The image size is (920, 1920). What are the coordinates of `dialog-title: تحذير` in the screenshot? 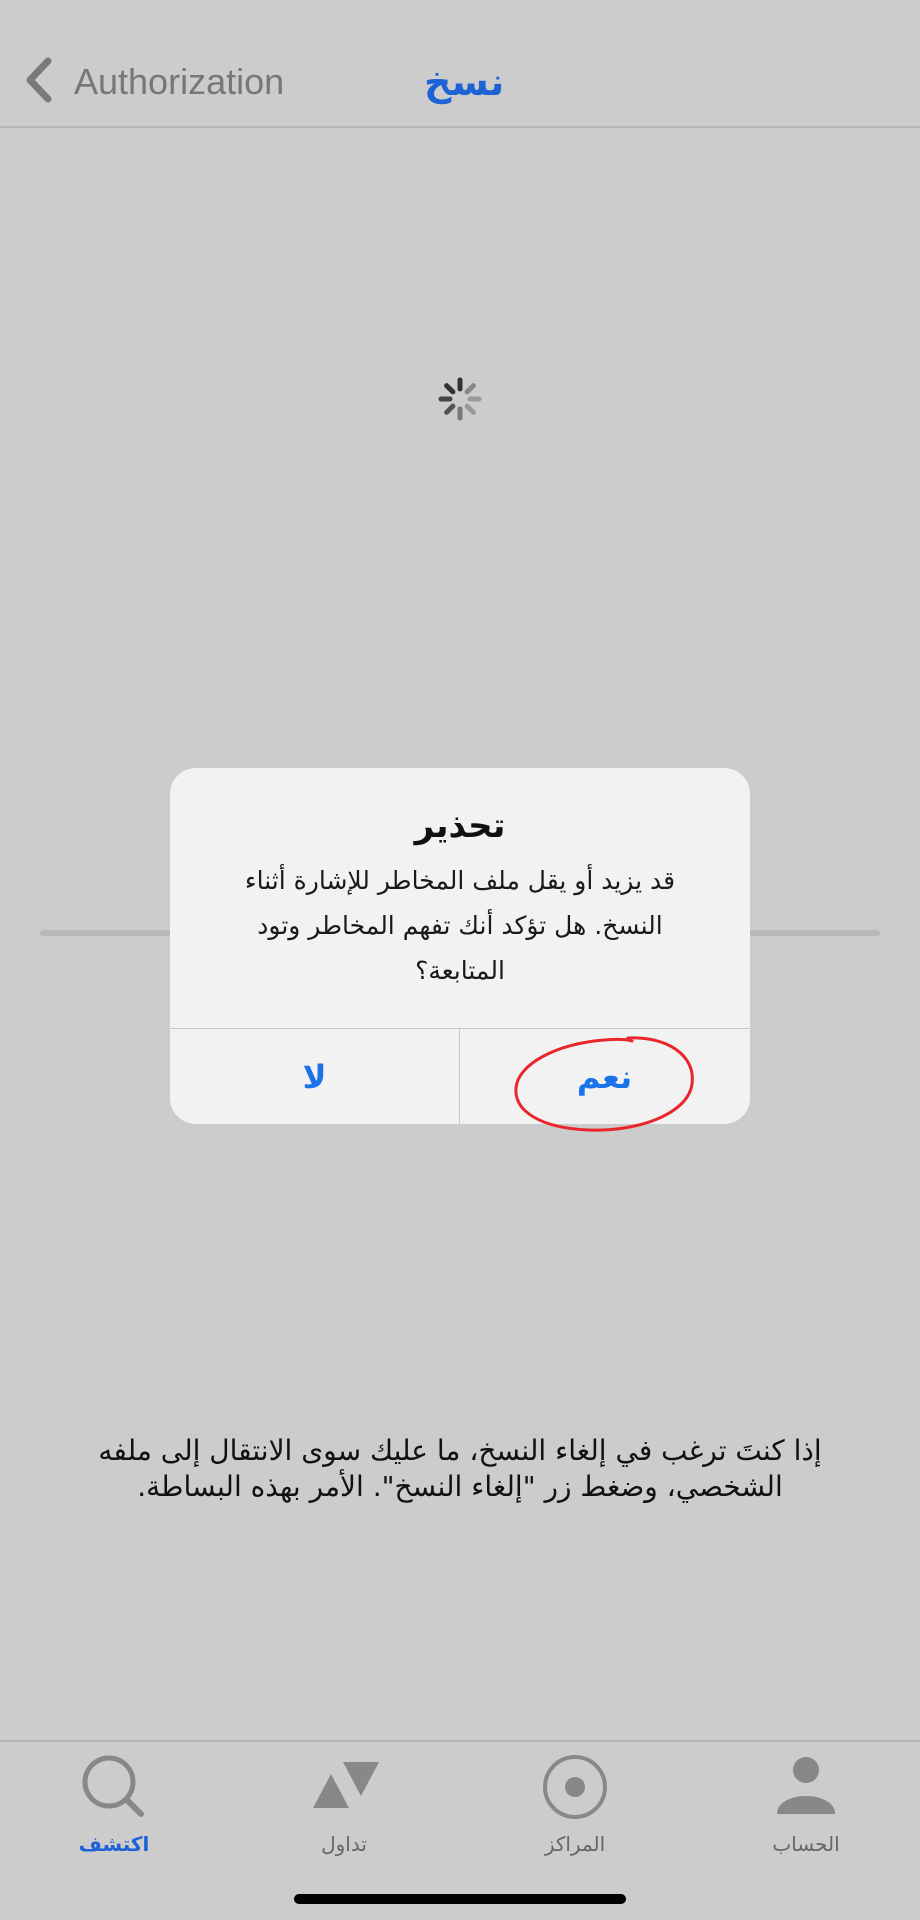 It's located at (460, 826).